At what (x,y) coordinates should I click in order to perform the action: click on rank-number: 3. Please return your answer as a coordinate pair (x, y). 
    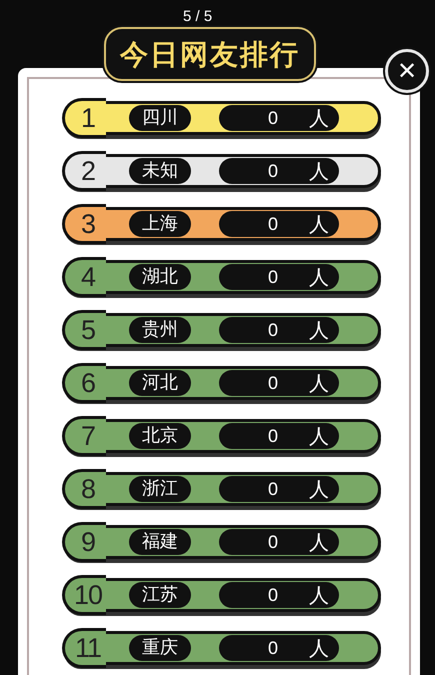
    Looking at the image, I should click on (88, 224).